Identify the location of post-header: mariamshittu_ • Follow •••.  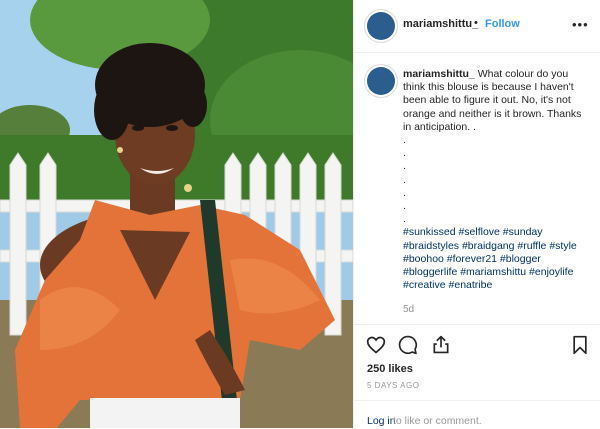
(477, 26).